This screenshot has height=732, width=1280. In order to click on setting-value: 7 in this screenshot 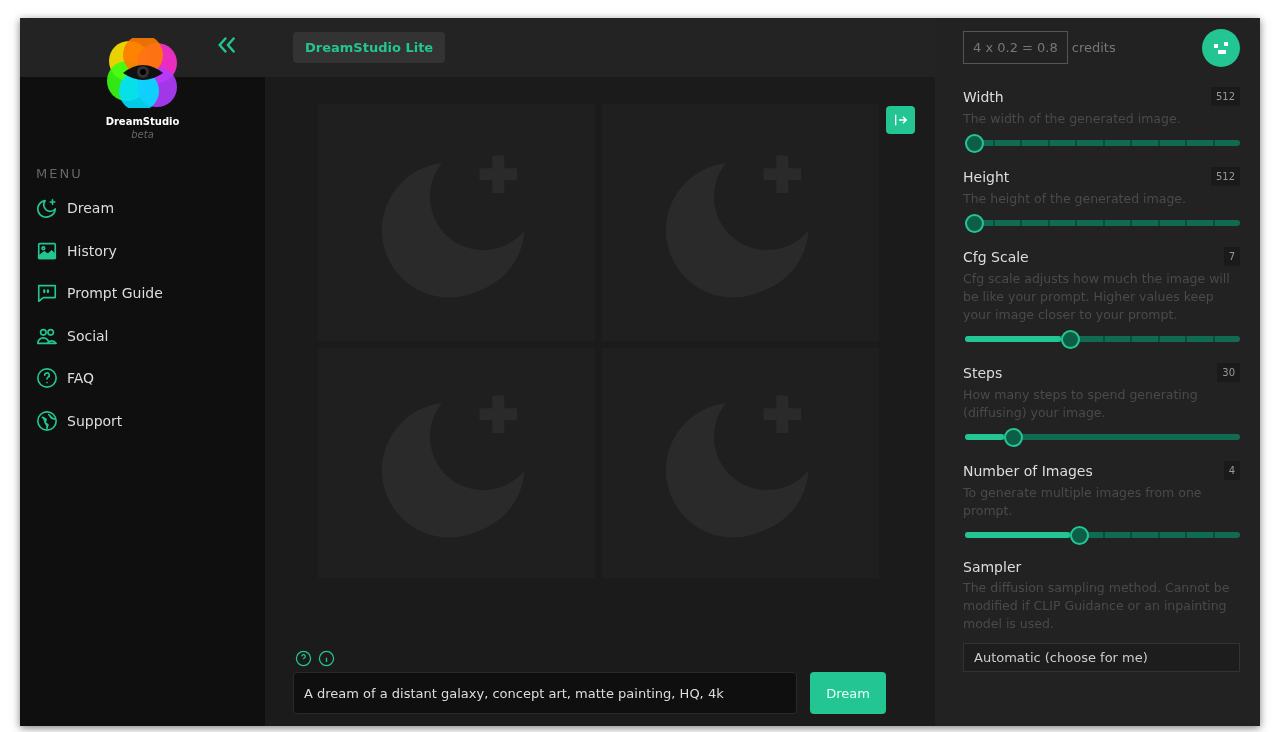, I will do `click(1231, 256)`.